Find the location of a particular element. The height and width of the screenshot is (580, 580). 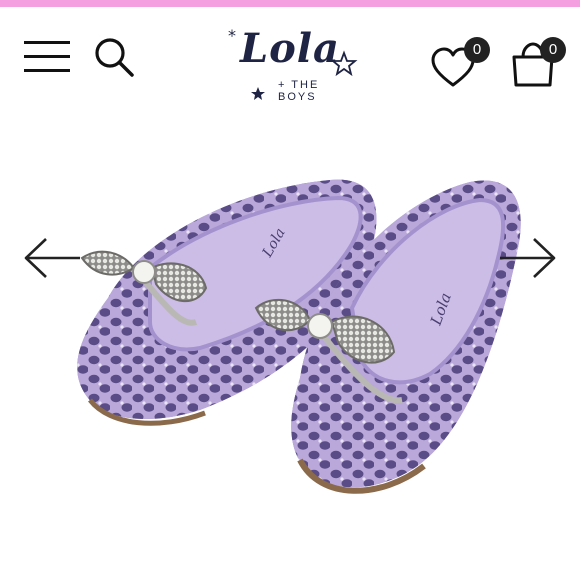

arrow-right-icon is located at coordinates (527, 258).